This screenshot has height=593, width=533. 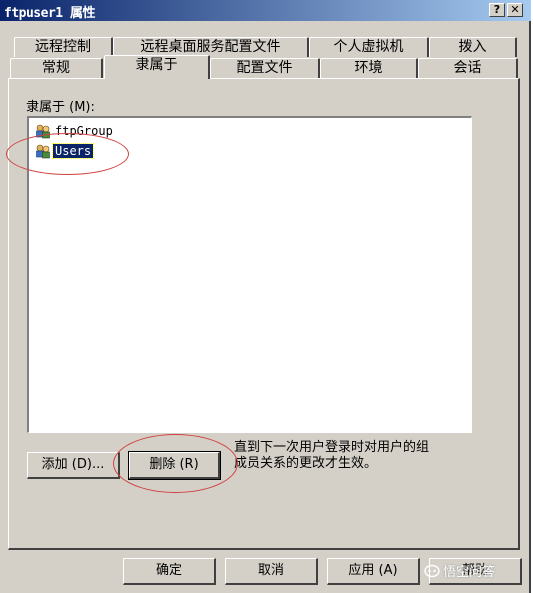 What do you see at coordinates (211, 47) in the screenshot?
I see `tab-rds-profile: 远程桌面服务配置文件` at bounding box center [211, 47].